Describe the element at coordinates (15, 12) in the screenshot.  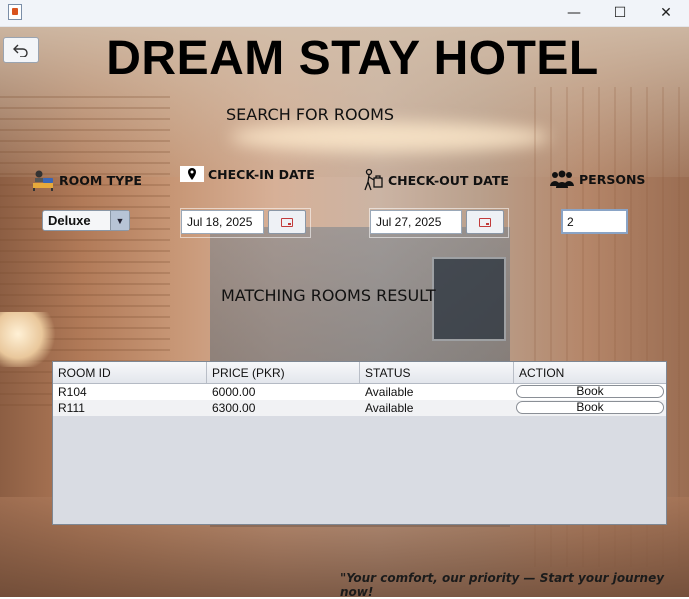
I see `java-app-icon` at that location.